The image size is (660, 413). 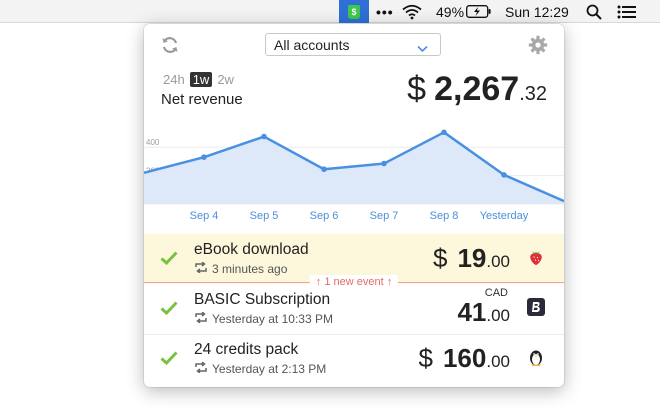 What do you see at coordinates (536, 307) in the screenshot?
I see `b-logo-icon` at bounding box center [536, 307].